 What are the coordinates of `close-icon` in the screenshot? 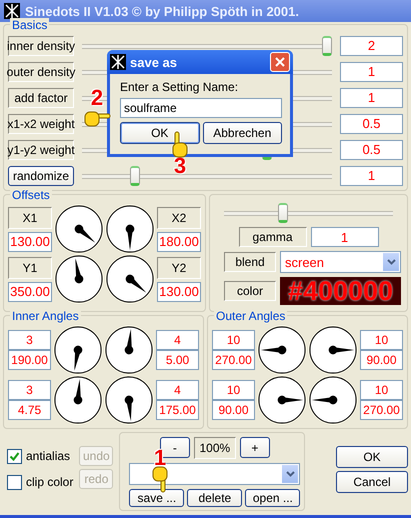 It's located at (280, 62).